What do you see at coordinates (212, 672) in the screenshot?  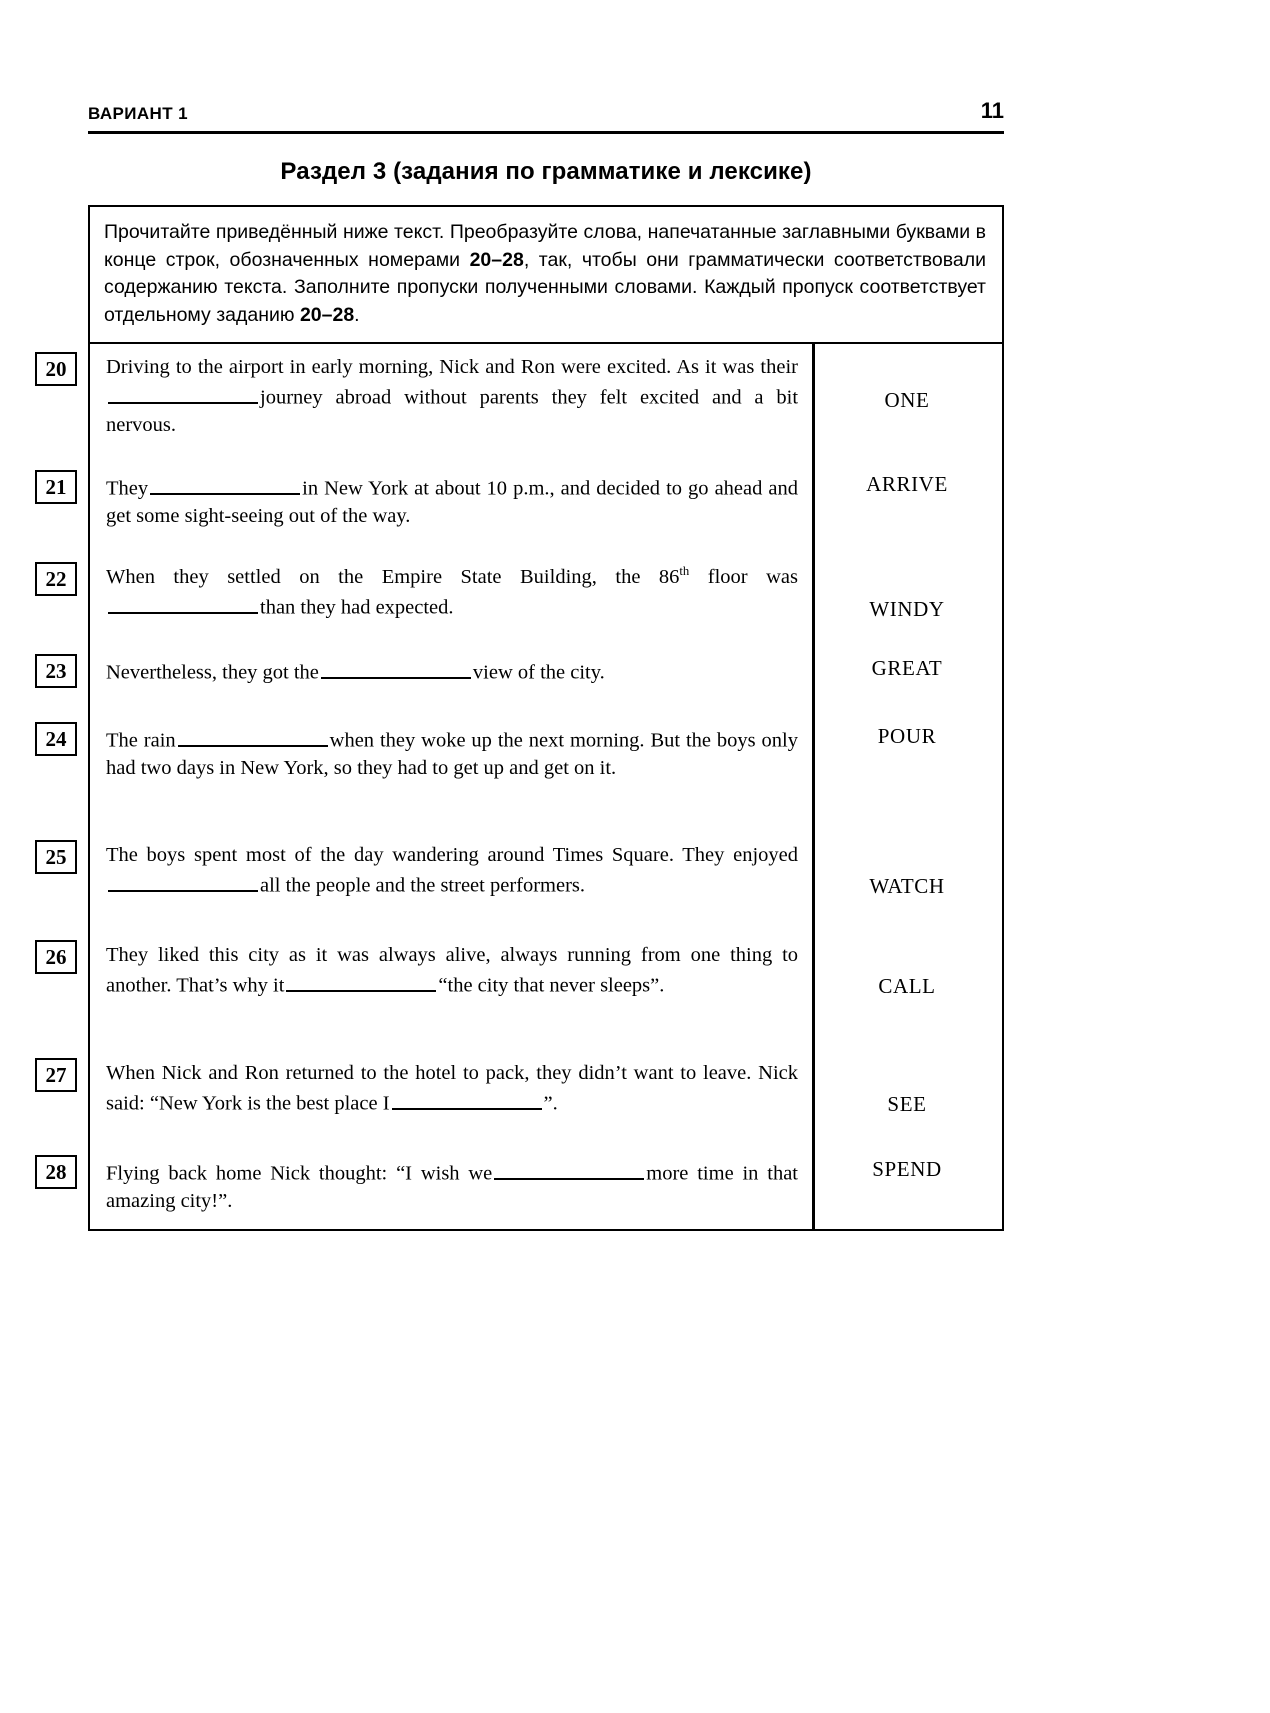 I see `sentence-text: Nevertheless, they got the` at bounding box center [212, 672].